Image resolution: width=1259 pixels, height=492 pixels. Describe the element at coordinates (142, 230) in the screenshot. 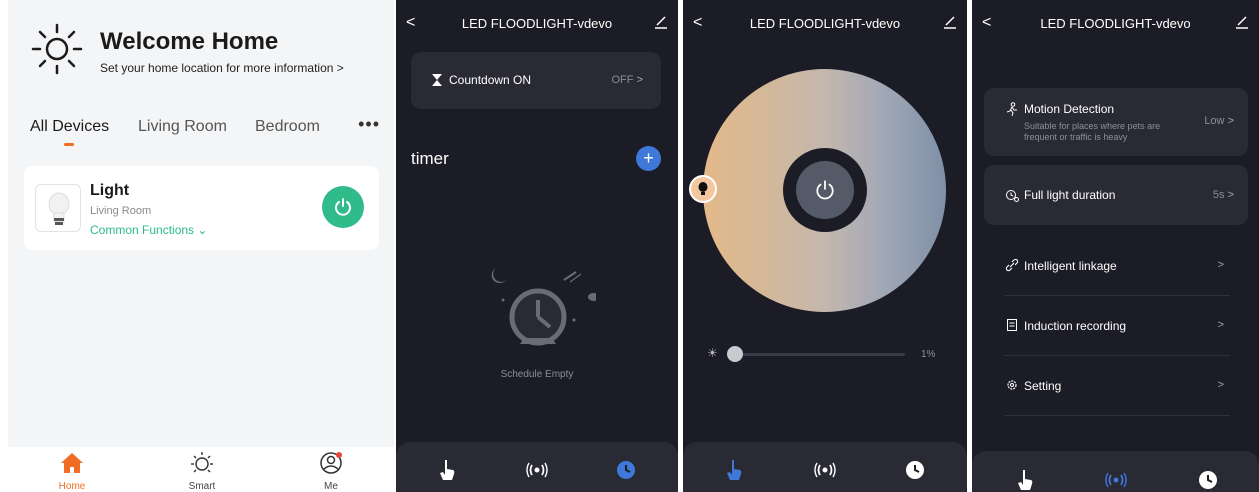

I see `common-functions-label: Common Functions` at that location.